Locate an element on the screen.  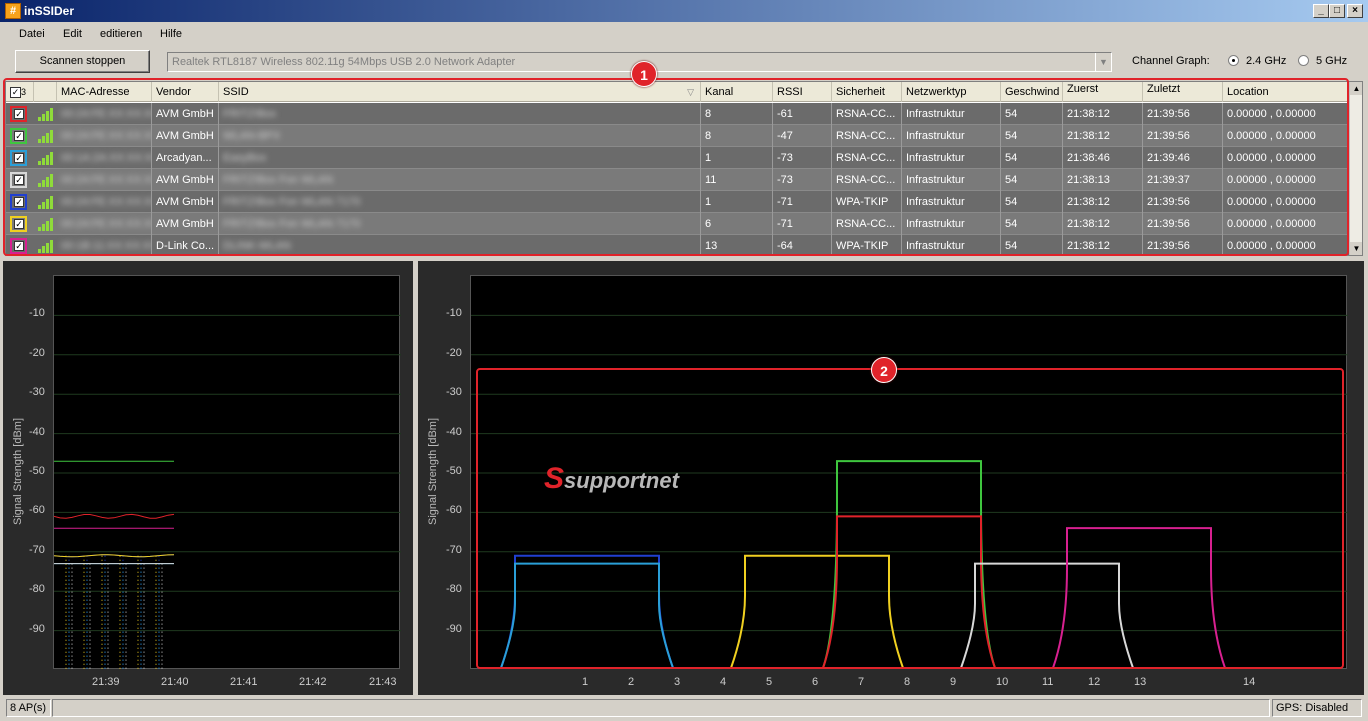
table-scrollbar: ▲ ▼ is located at coordinates (1355, 168).